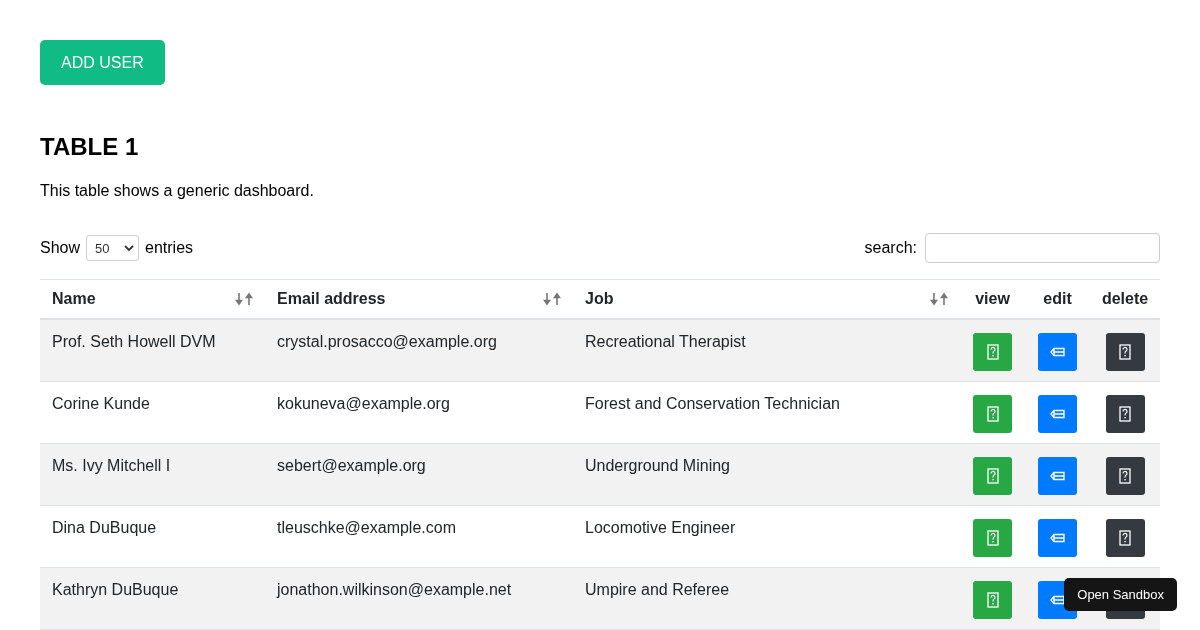  Describe the element at coordinates (115, 589) in the screenshot. I see `name-cell: Kathryn DuBuque` at that location.